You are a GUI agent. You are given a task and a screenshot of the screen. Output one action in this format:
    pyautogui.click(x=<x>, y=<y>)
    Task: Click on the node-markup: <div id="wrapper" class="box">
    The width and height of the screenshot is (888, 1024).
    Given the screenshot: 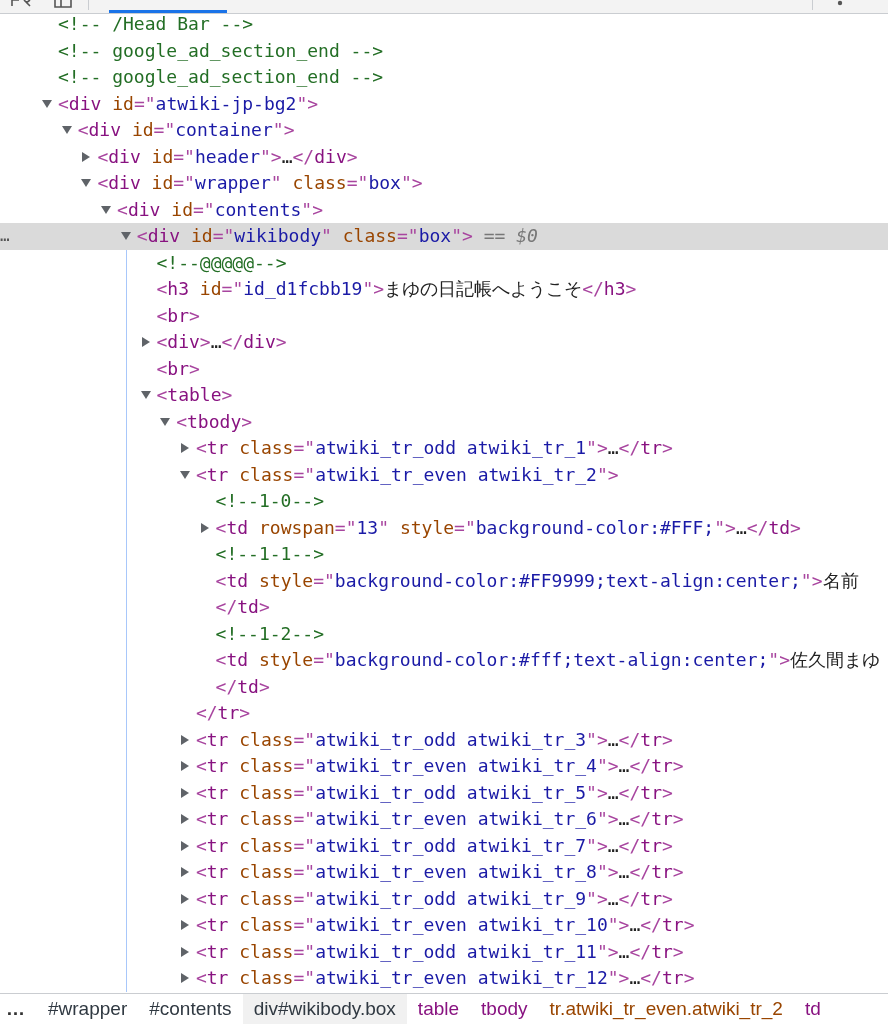 What is the action you would take?
    pyautogui.click(x=260, y=182)
    